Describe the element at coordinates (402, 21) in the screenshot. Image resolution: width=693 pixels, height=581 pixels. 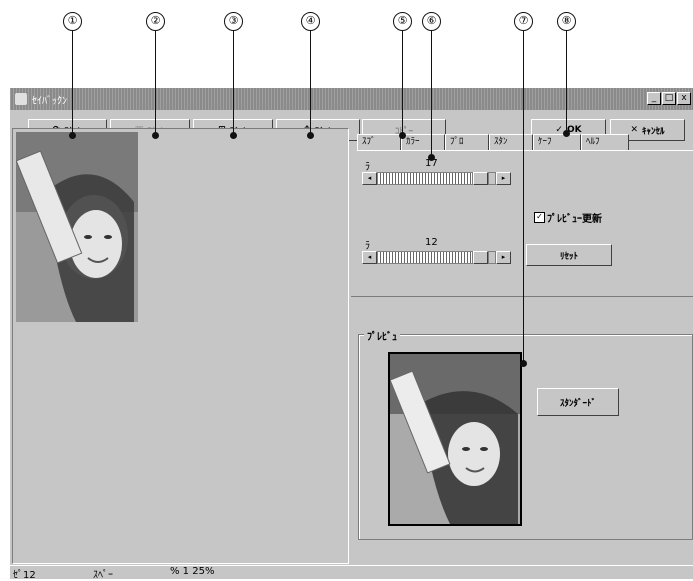
I see `callout-5: ⑤` at that location.